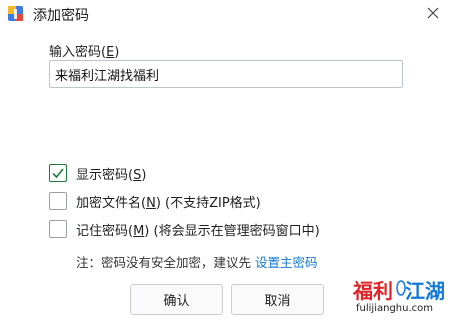 This screenshot has width=453, height=322. I want to click on window-title: 添加密码, so click(61, 16).